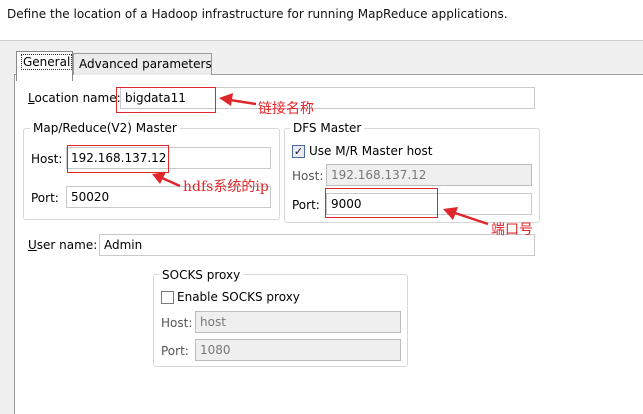  I want to click on annotation-host-text: hdfs系统的ip, so click(226, 187).